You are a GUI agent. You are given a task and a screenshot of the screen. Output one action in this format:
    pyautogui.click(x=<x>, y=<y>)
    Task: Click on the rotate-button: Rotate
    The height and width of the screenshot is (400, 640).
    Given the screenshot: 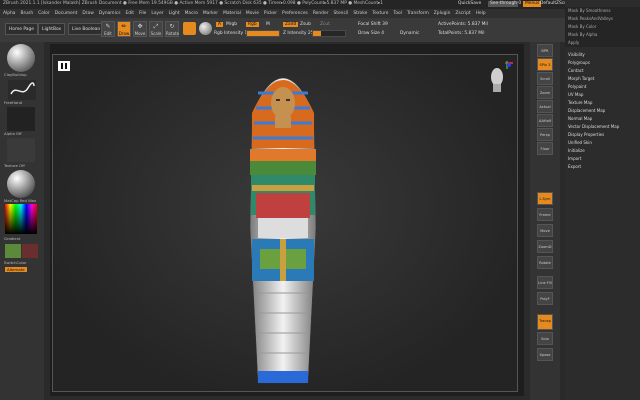 What is the action you would take?
    pyautogui.click(x=545, y=262)
    